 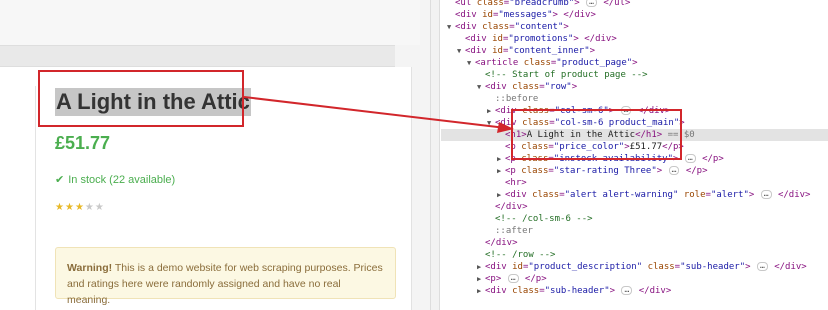 I want to click on annotation-arrow, so click(x=378, y=114).